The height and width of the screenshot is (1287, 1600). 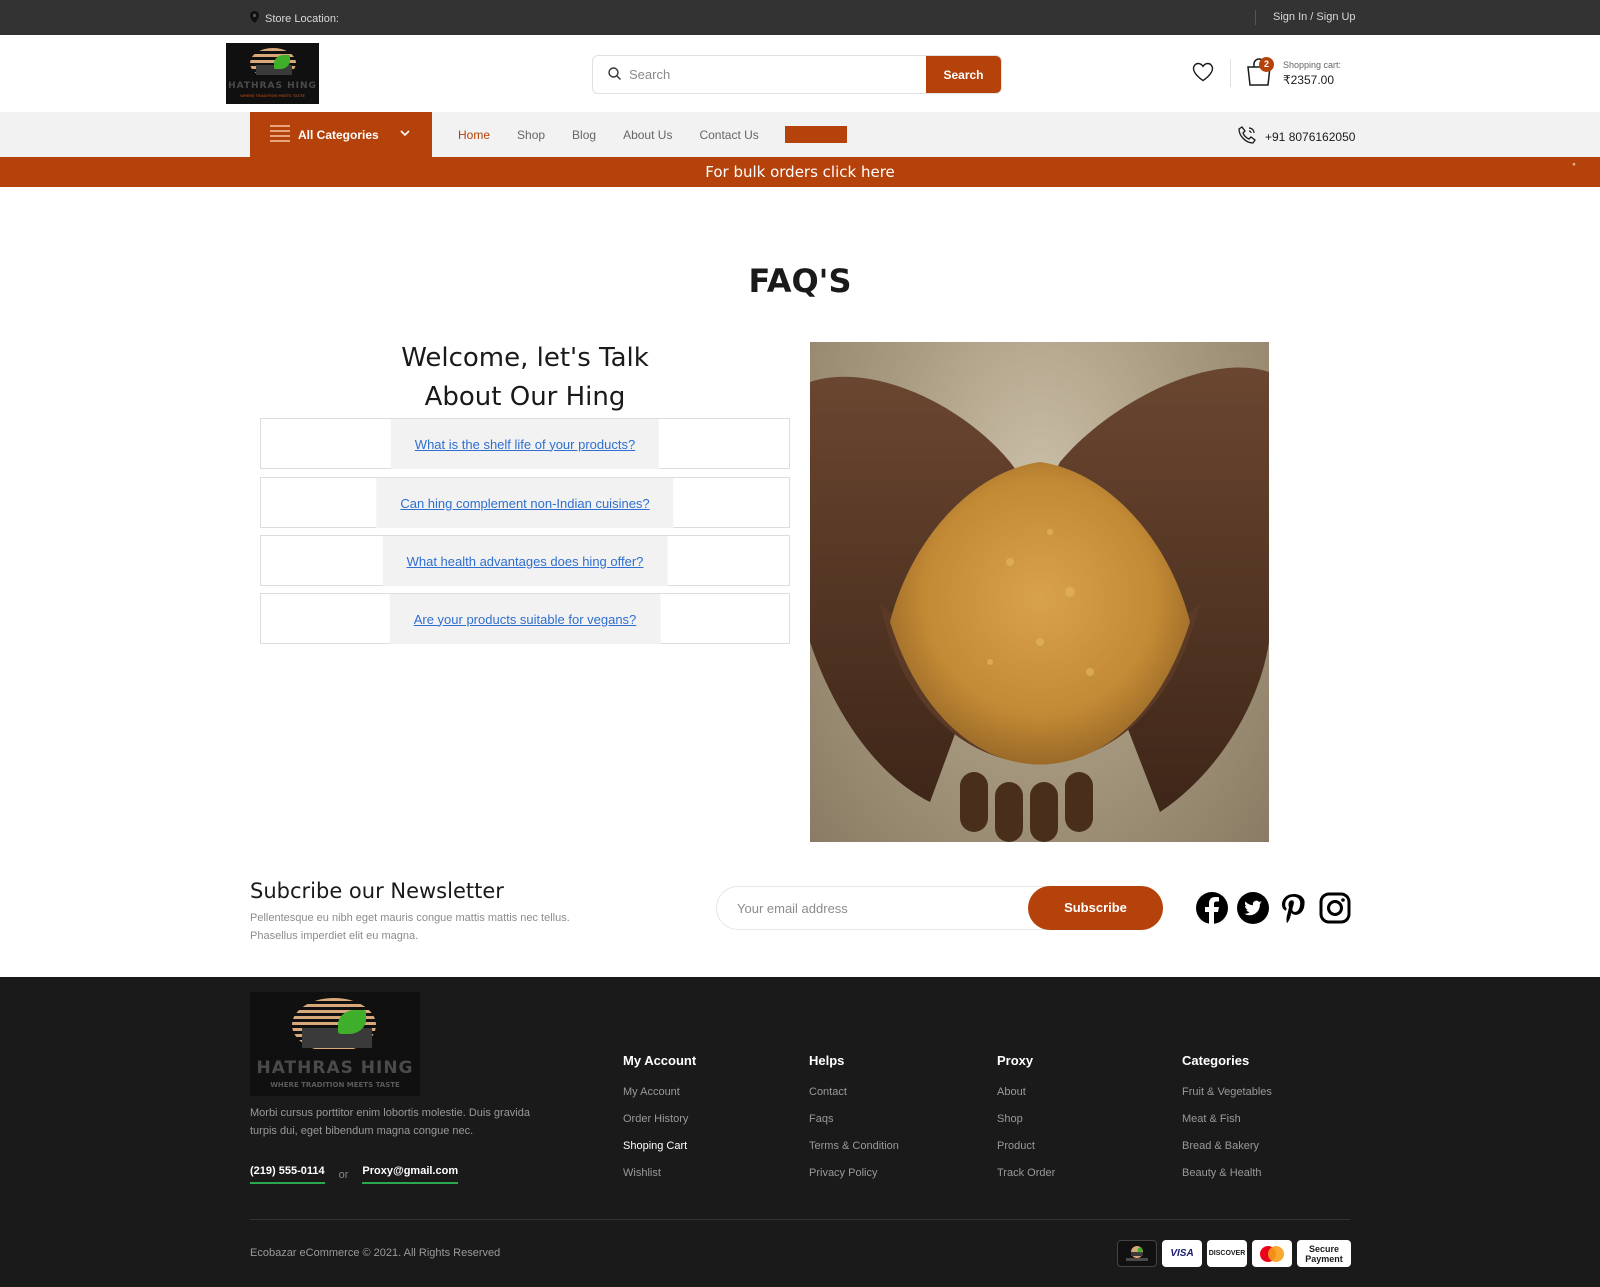 I want to click on search-icon, so click(x=614, y=74).